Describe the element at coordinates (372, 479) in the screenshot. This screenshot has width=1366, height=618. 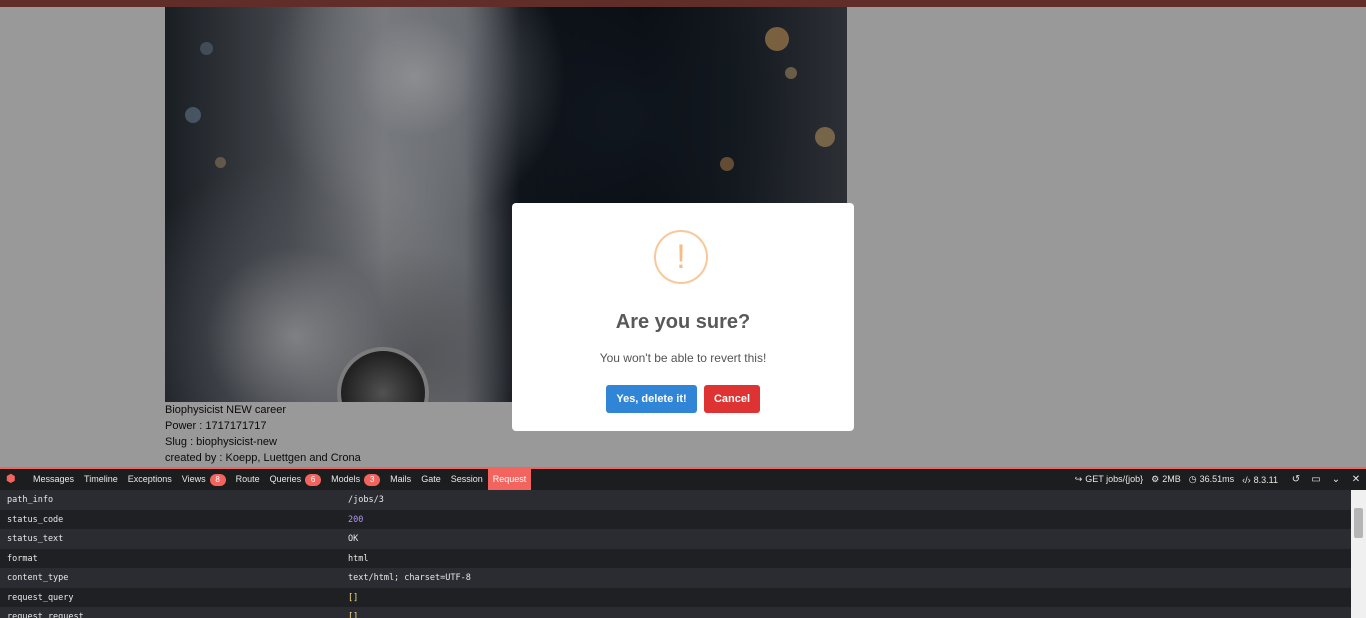
I see `count-badge: 3` at that location.